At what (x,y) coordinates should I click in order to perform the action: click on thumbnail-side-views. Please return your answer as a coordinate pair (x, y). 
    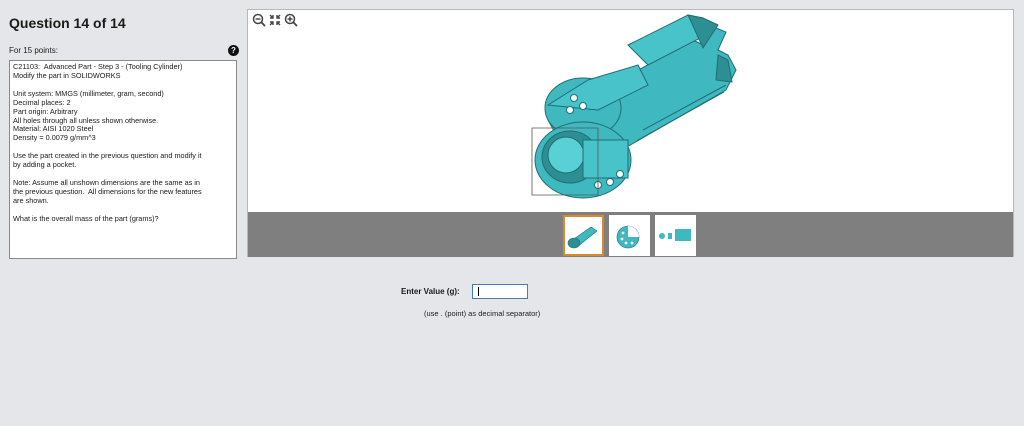
    Looking at the image, I should click on (675, 235).